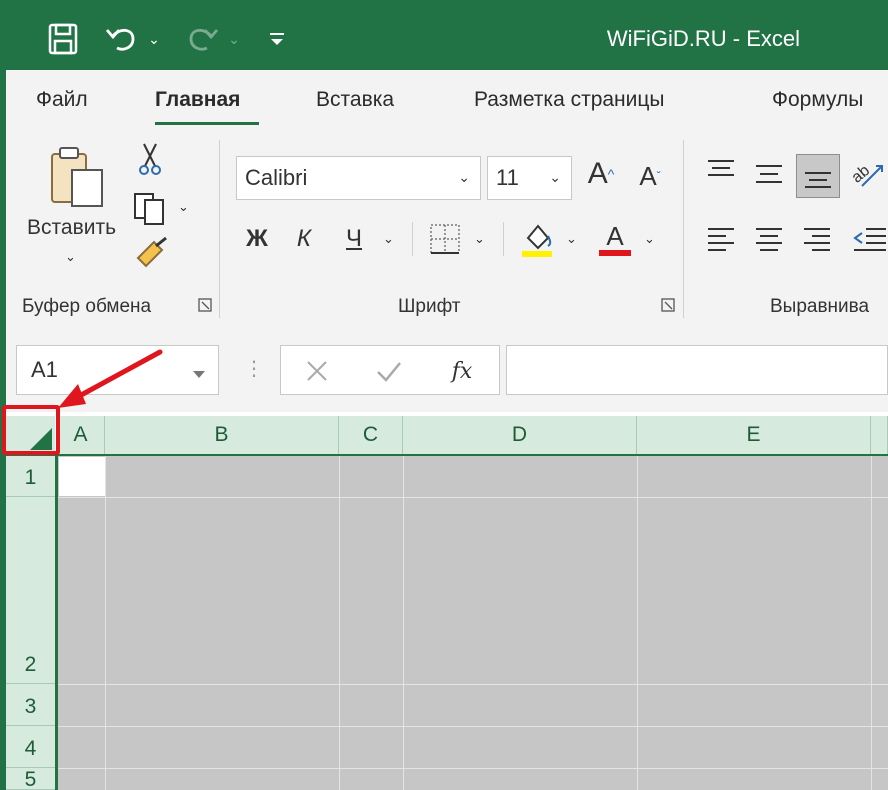 This screenshot has width=888, height=790. Describe the element at coordinates (650, 176) in the screenshot. I see `shrink-font-icon: Aˇ` at that location.